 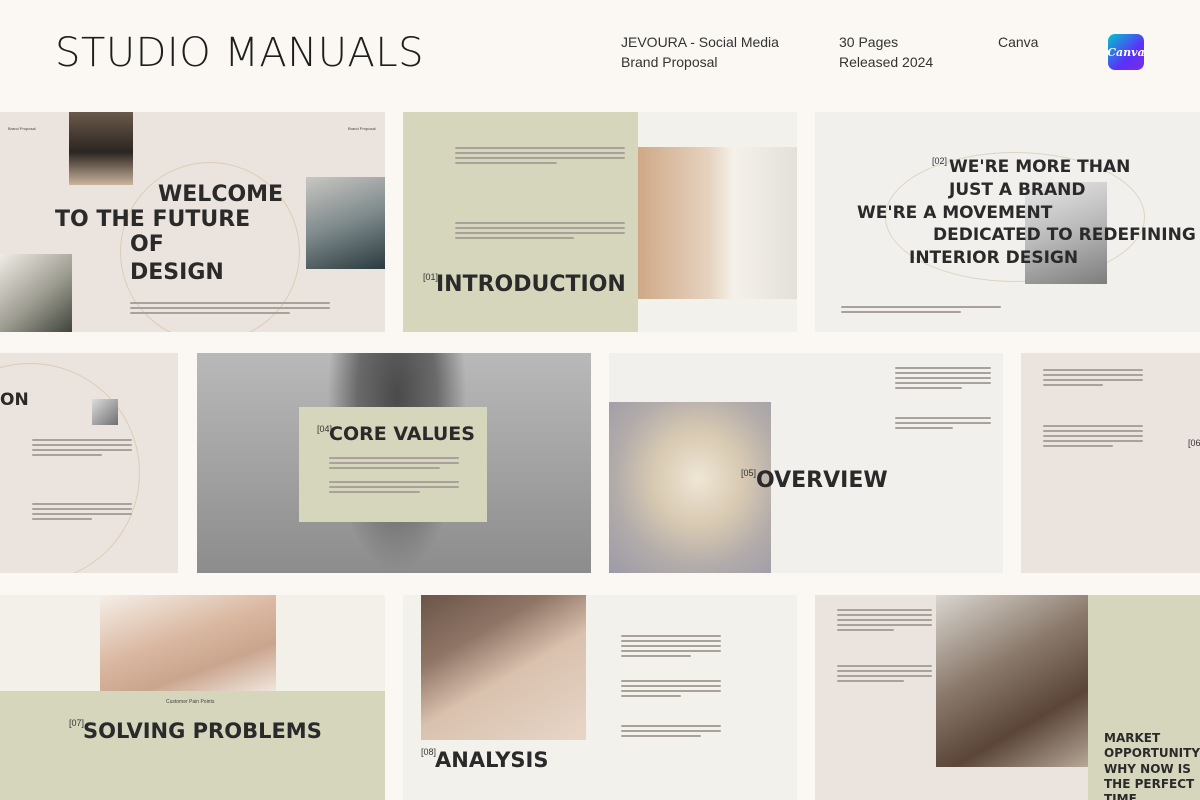 What do you see at coordinates (1120, 796) in the screenshot?
I see `market-line-5: TIME` at bounding box center [1120, 796].